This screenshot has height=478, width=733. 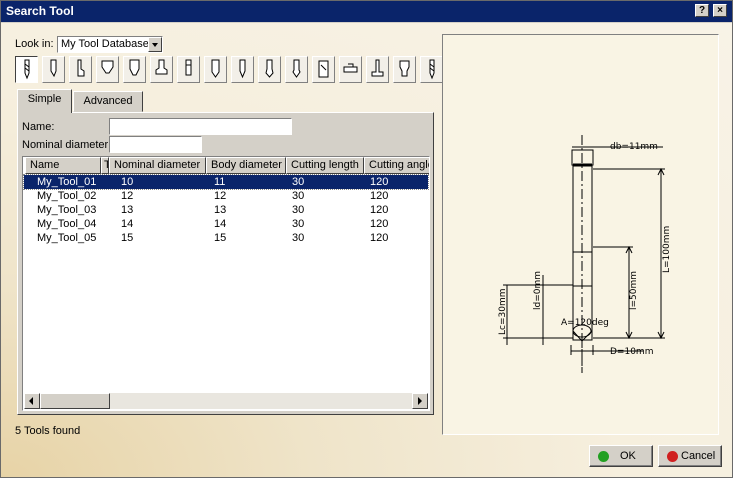 I want to click on tool-14-icon, so click(x=404, y=68).